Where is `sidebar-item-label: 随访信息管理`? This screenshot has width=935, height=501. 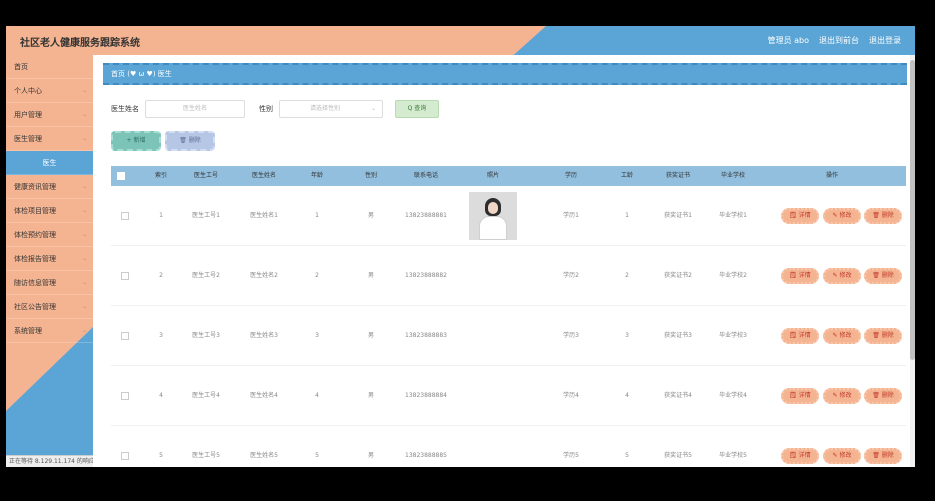 sidebar-item-label: 随访信息管理 is located at coordinates (35, 283).